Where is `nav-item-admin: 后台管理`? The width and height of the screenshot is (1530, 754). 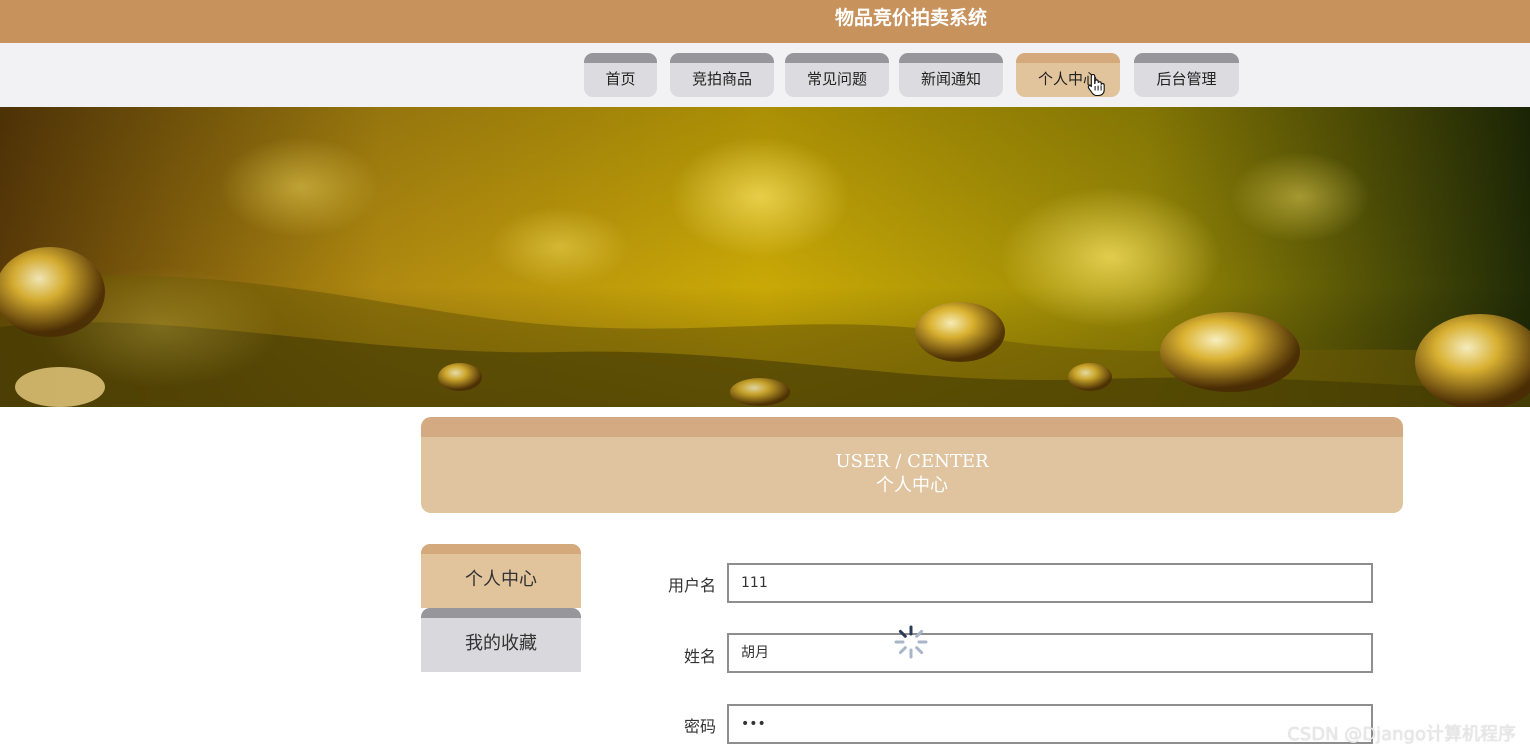 nav-item-admin: 后台管理 is located at coordinates (1186, 75).